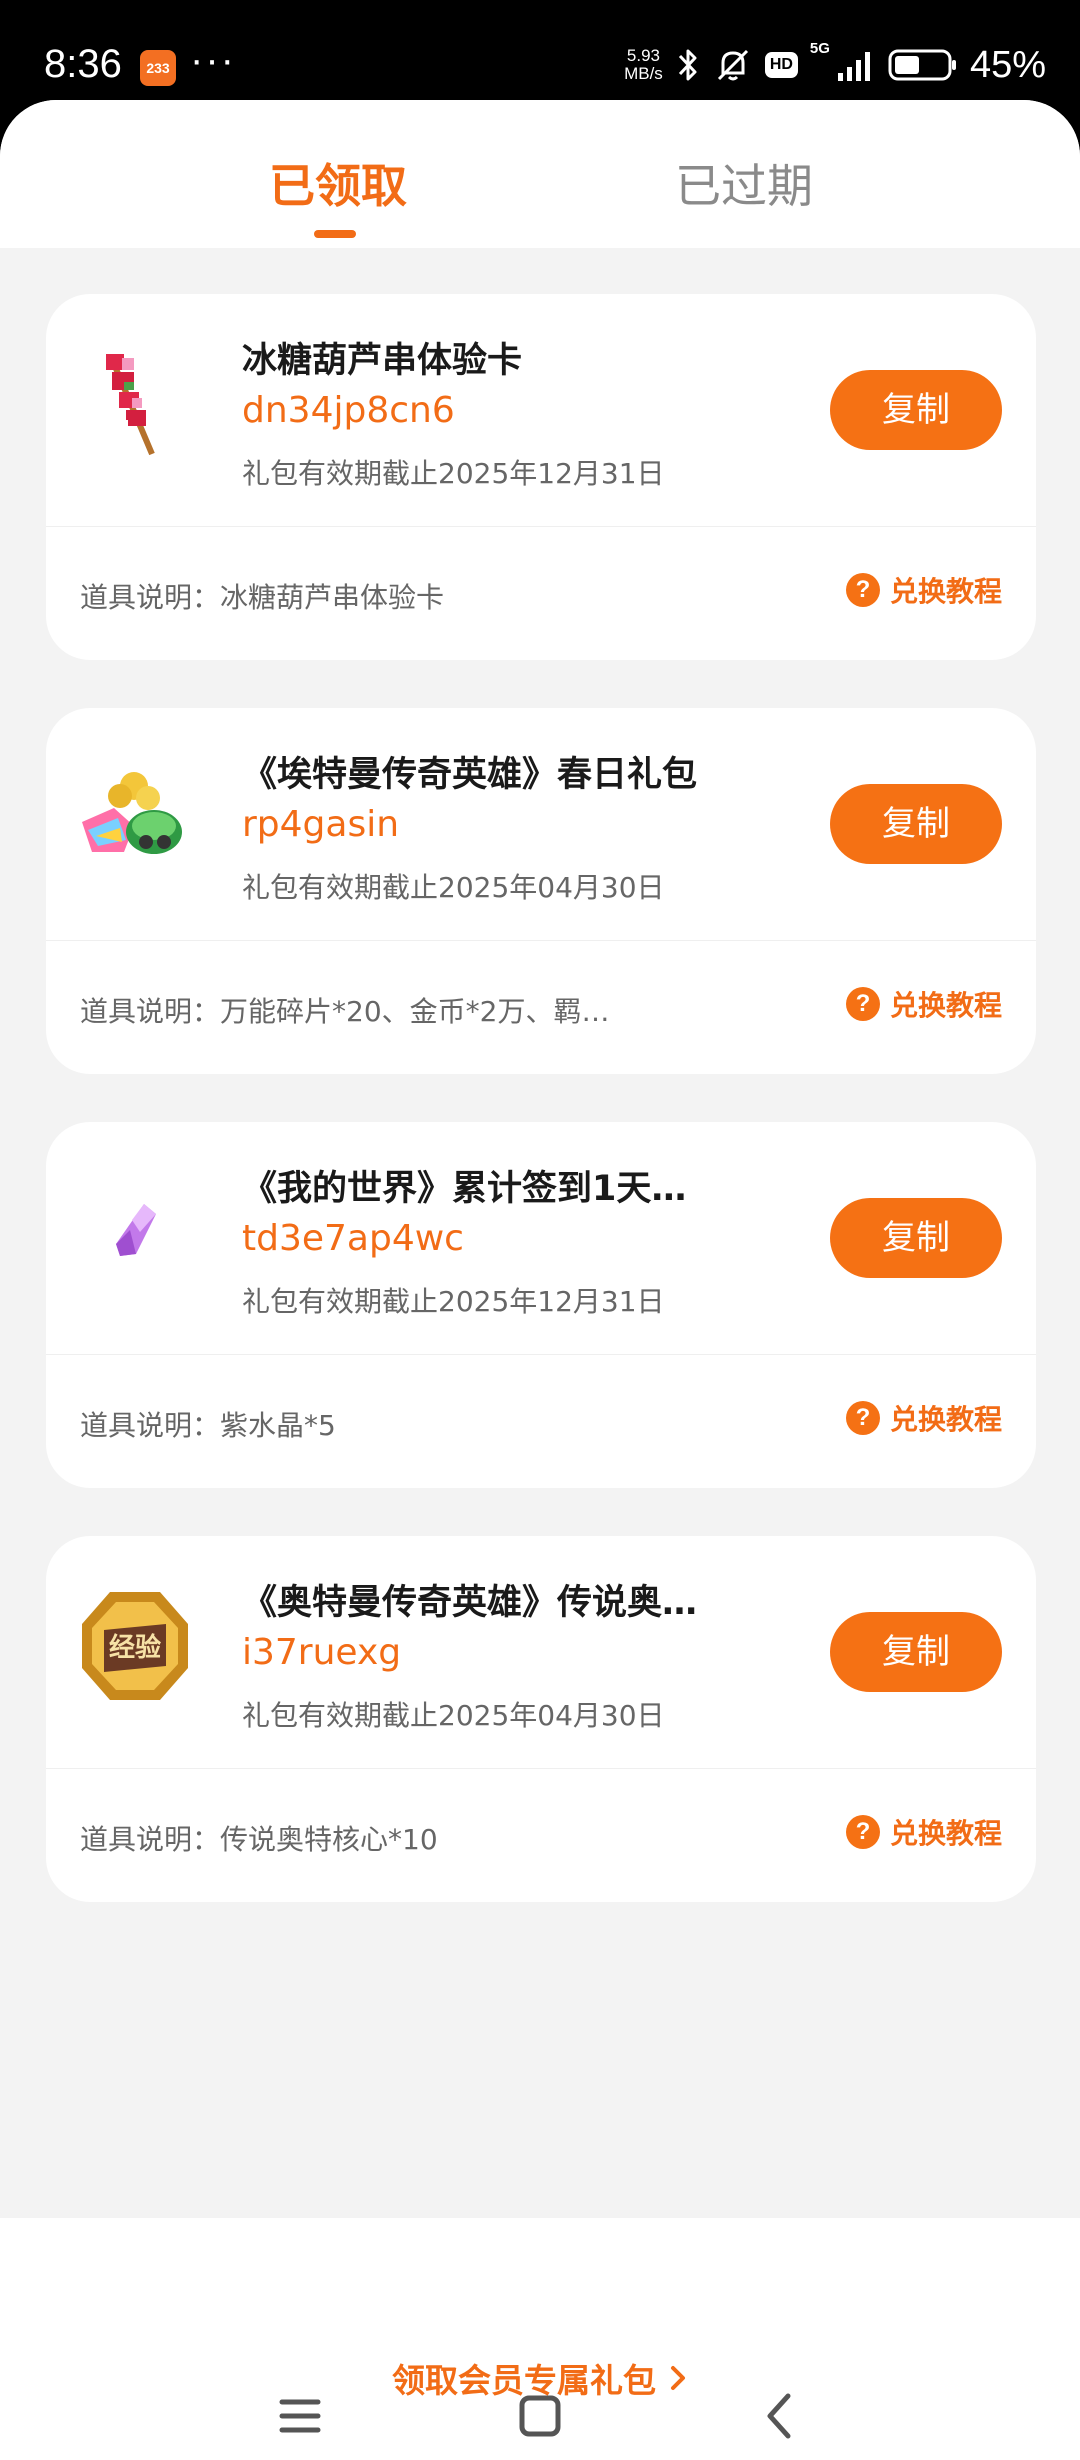  I want to click on legend-core-icon: 经验, so click(135, 1646).